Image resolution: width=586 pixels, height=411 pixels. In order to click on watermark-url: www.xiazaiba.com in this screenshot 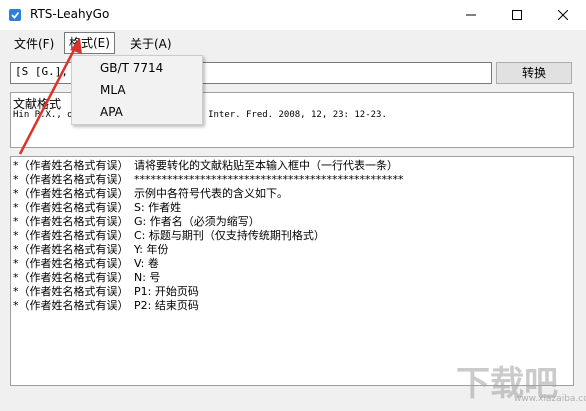, I will do `click(550, 399)`.